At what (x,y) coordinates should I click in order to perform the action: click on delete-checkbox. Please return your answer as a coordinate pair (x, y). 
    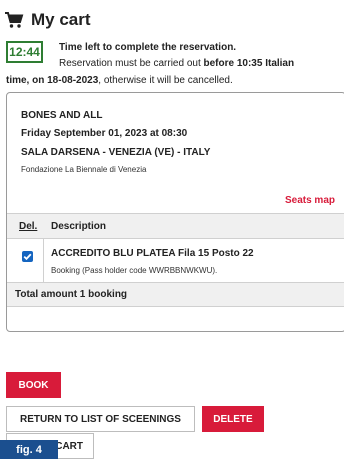
    Looking at the image, I should click on (27, 256).